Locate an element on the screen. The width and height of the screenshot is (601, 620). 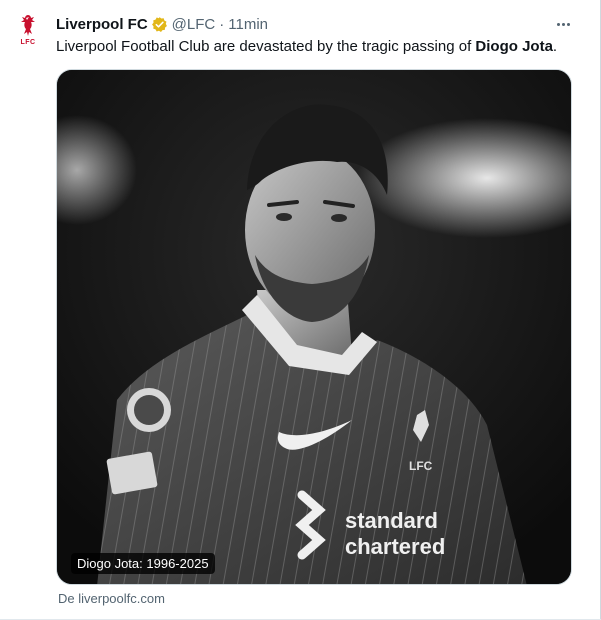
verified-badge-icon is located at coordinates (159, 24).